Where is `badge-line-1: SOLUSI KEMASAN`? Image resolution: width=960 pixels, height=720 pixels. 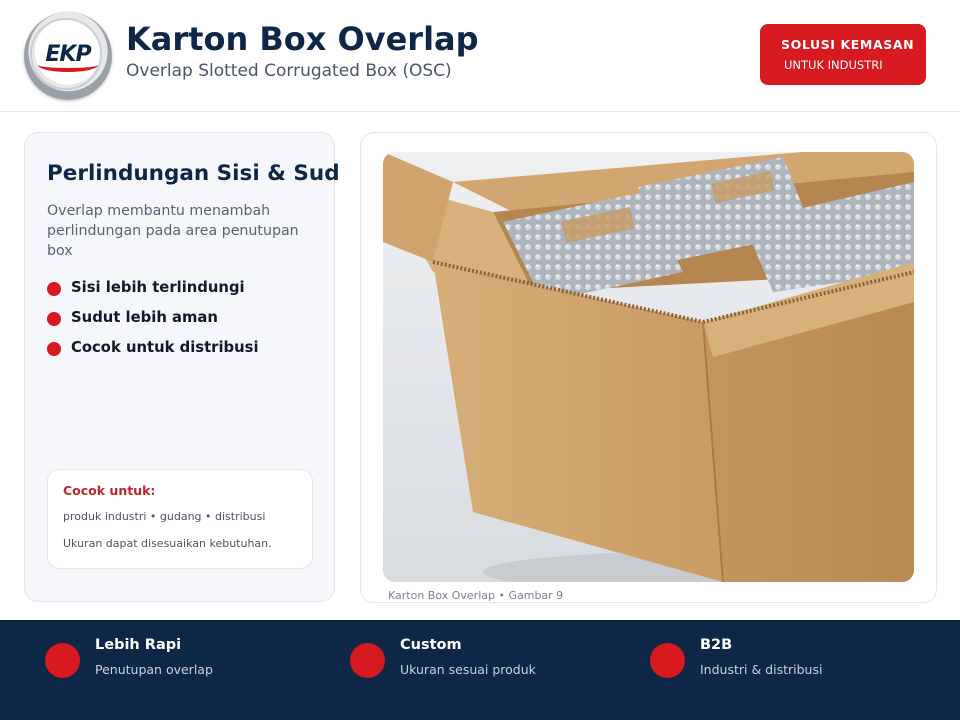 badge-line-1: SOLUSI KEMASAN is located at coordinates (848, 44).